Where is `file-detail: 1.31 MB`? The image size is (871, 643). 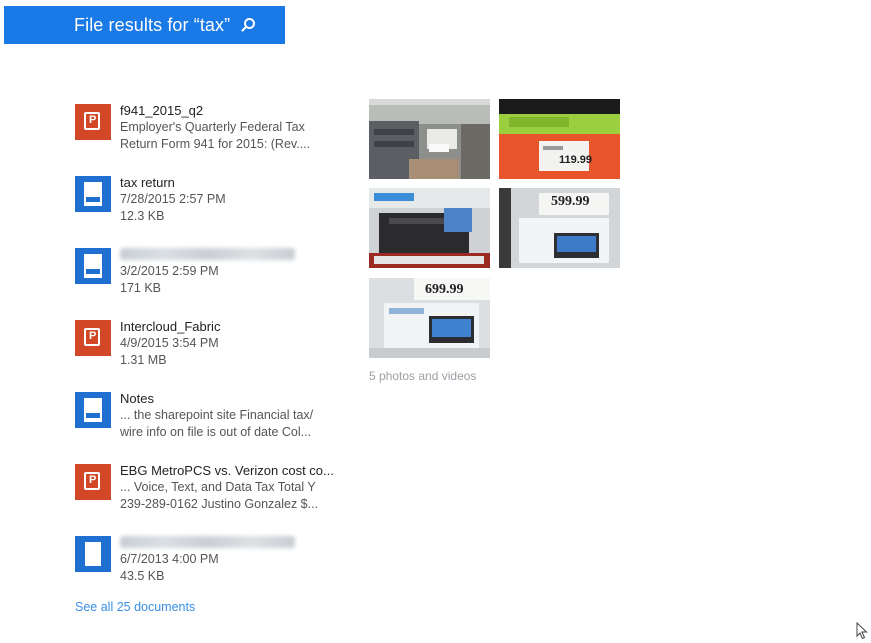
file-detail: 1.31 MB is located at coordinates (143, 360).